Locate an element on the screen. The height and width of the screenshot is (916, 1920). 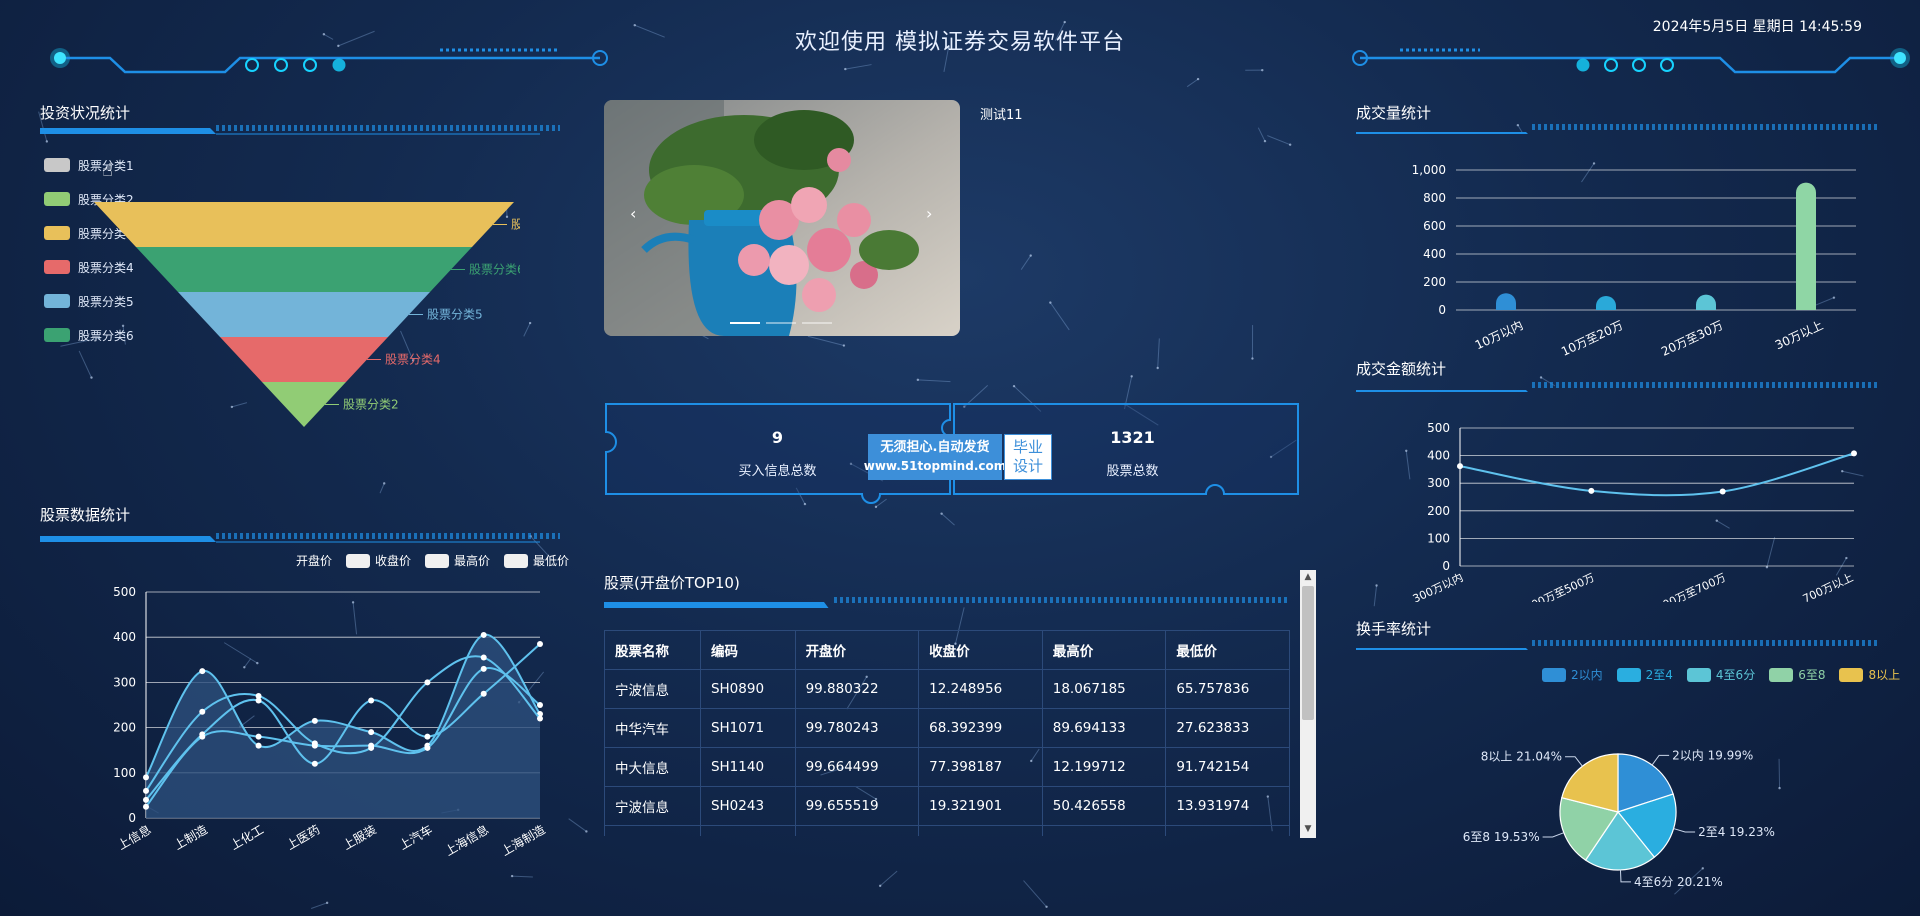
scroll-up-arrow-icon: ▲ is located at coordinates (1308, 577).